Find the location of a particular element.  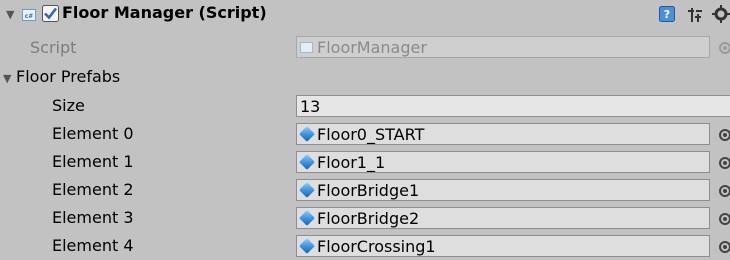

enable-checkbox is located at coordinates (50, 13).